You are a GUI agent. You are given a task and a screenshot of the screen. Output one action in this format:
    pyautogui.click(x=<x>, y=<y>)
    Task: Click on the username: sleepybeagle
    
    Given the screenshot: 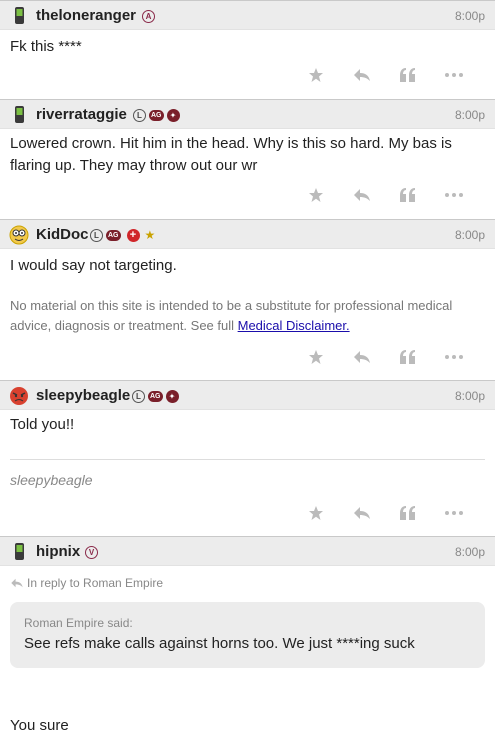 What is the action you would take?
    pyautogui.click(x=83, y=395)
    